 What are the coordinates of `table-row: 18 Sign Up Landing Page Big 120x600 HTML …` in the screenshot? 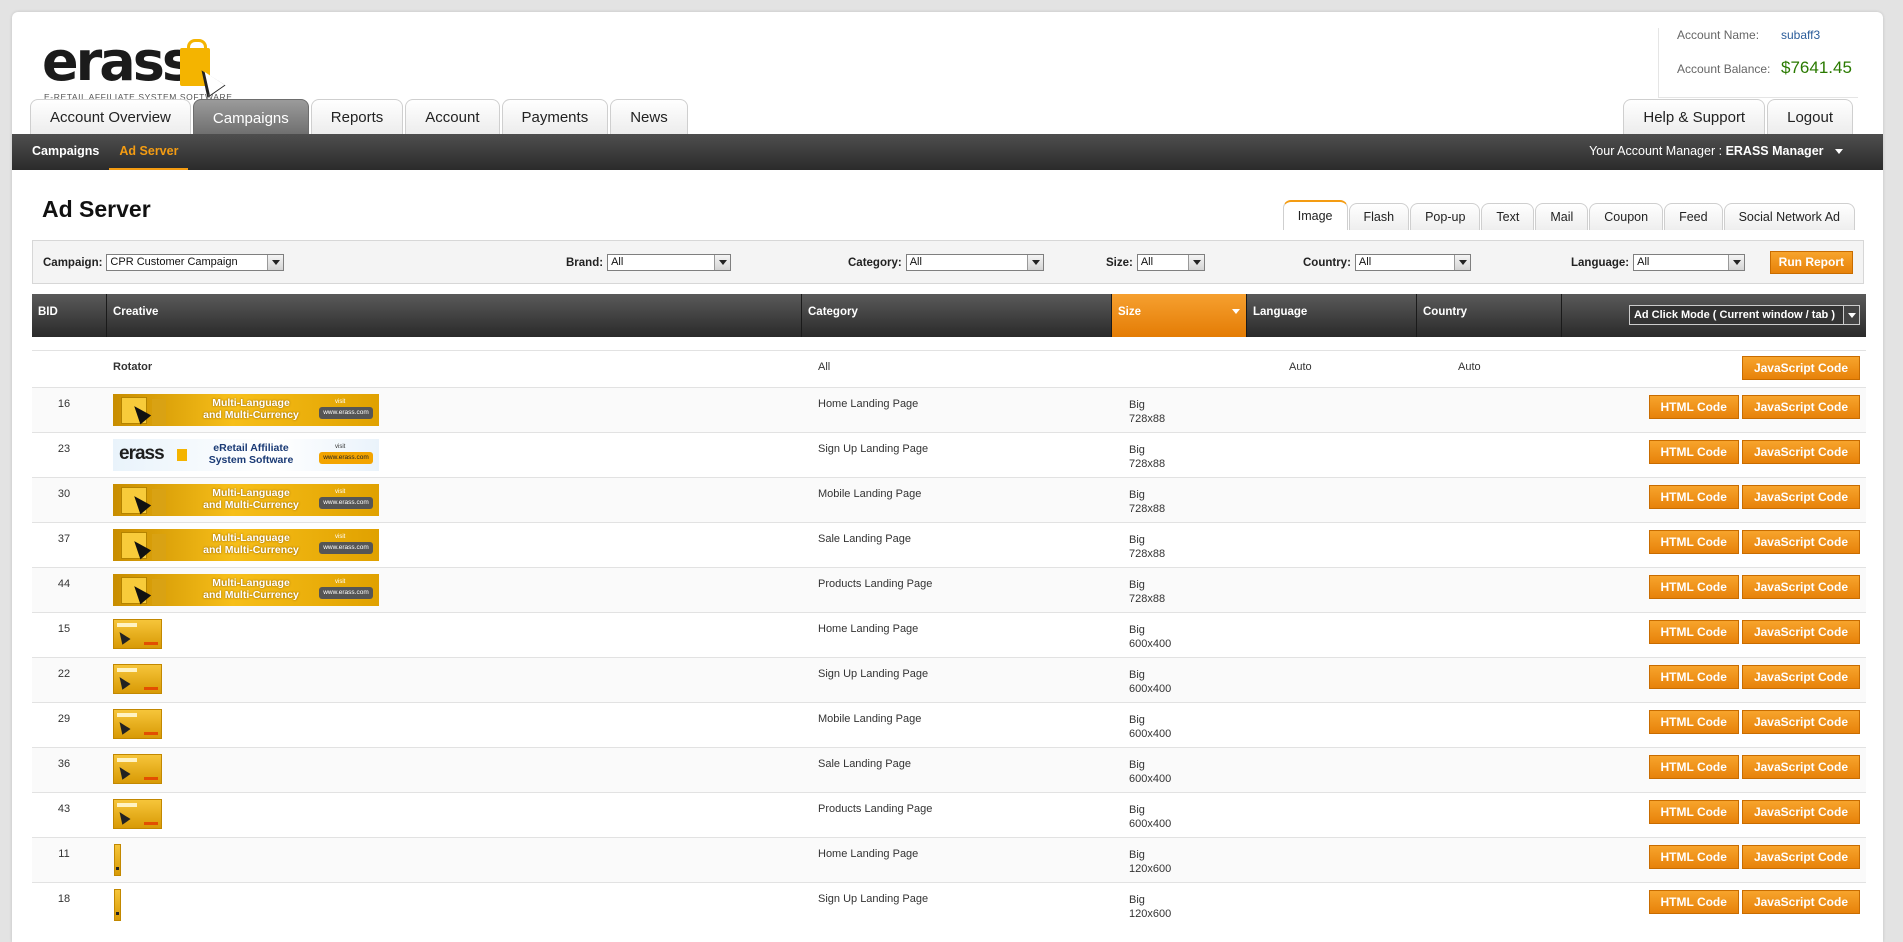 It's located at (949, 904).